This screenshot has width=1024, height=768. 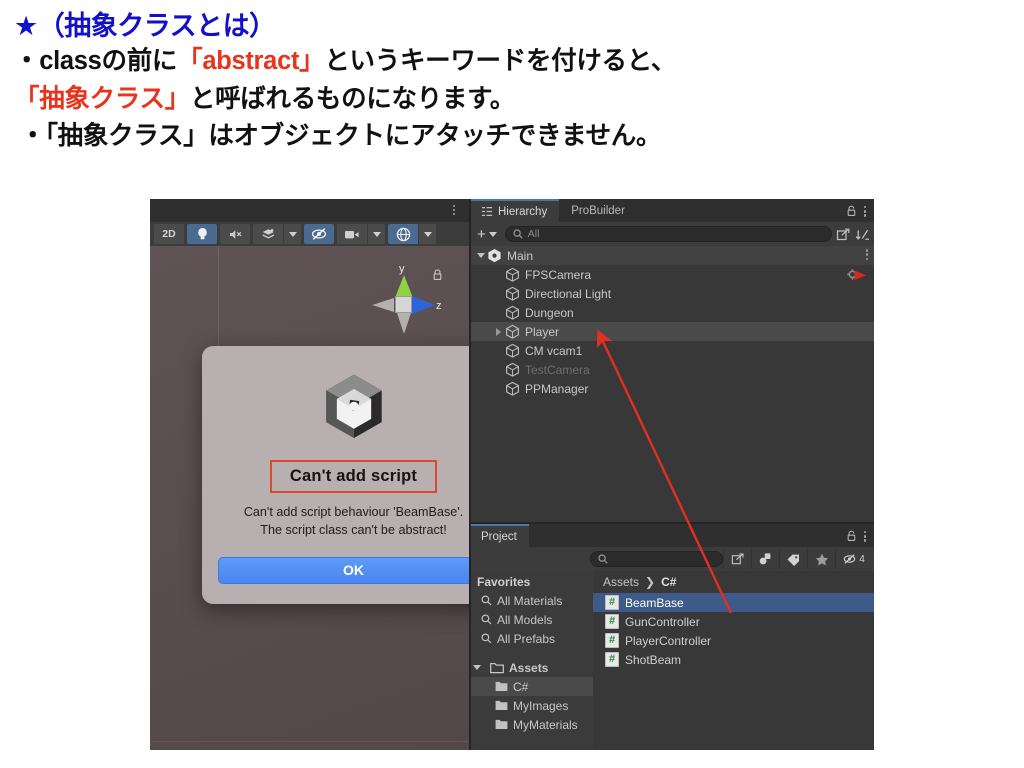 What do you see at coordinates (501, 686) in the screenshot?
I see `folder-icon` at bounding box center [501, 686].